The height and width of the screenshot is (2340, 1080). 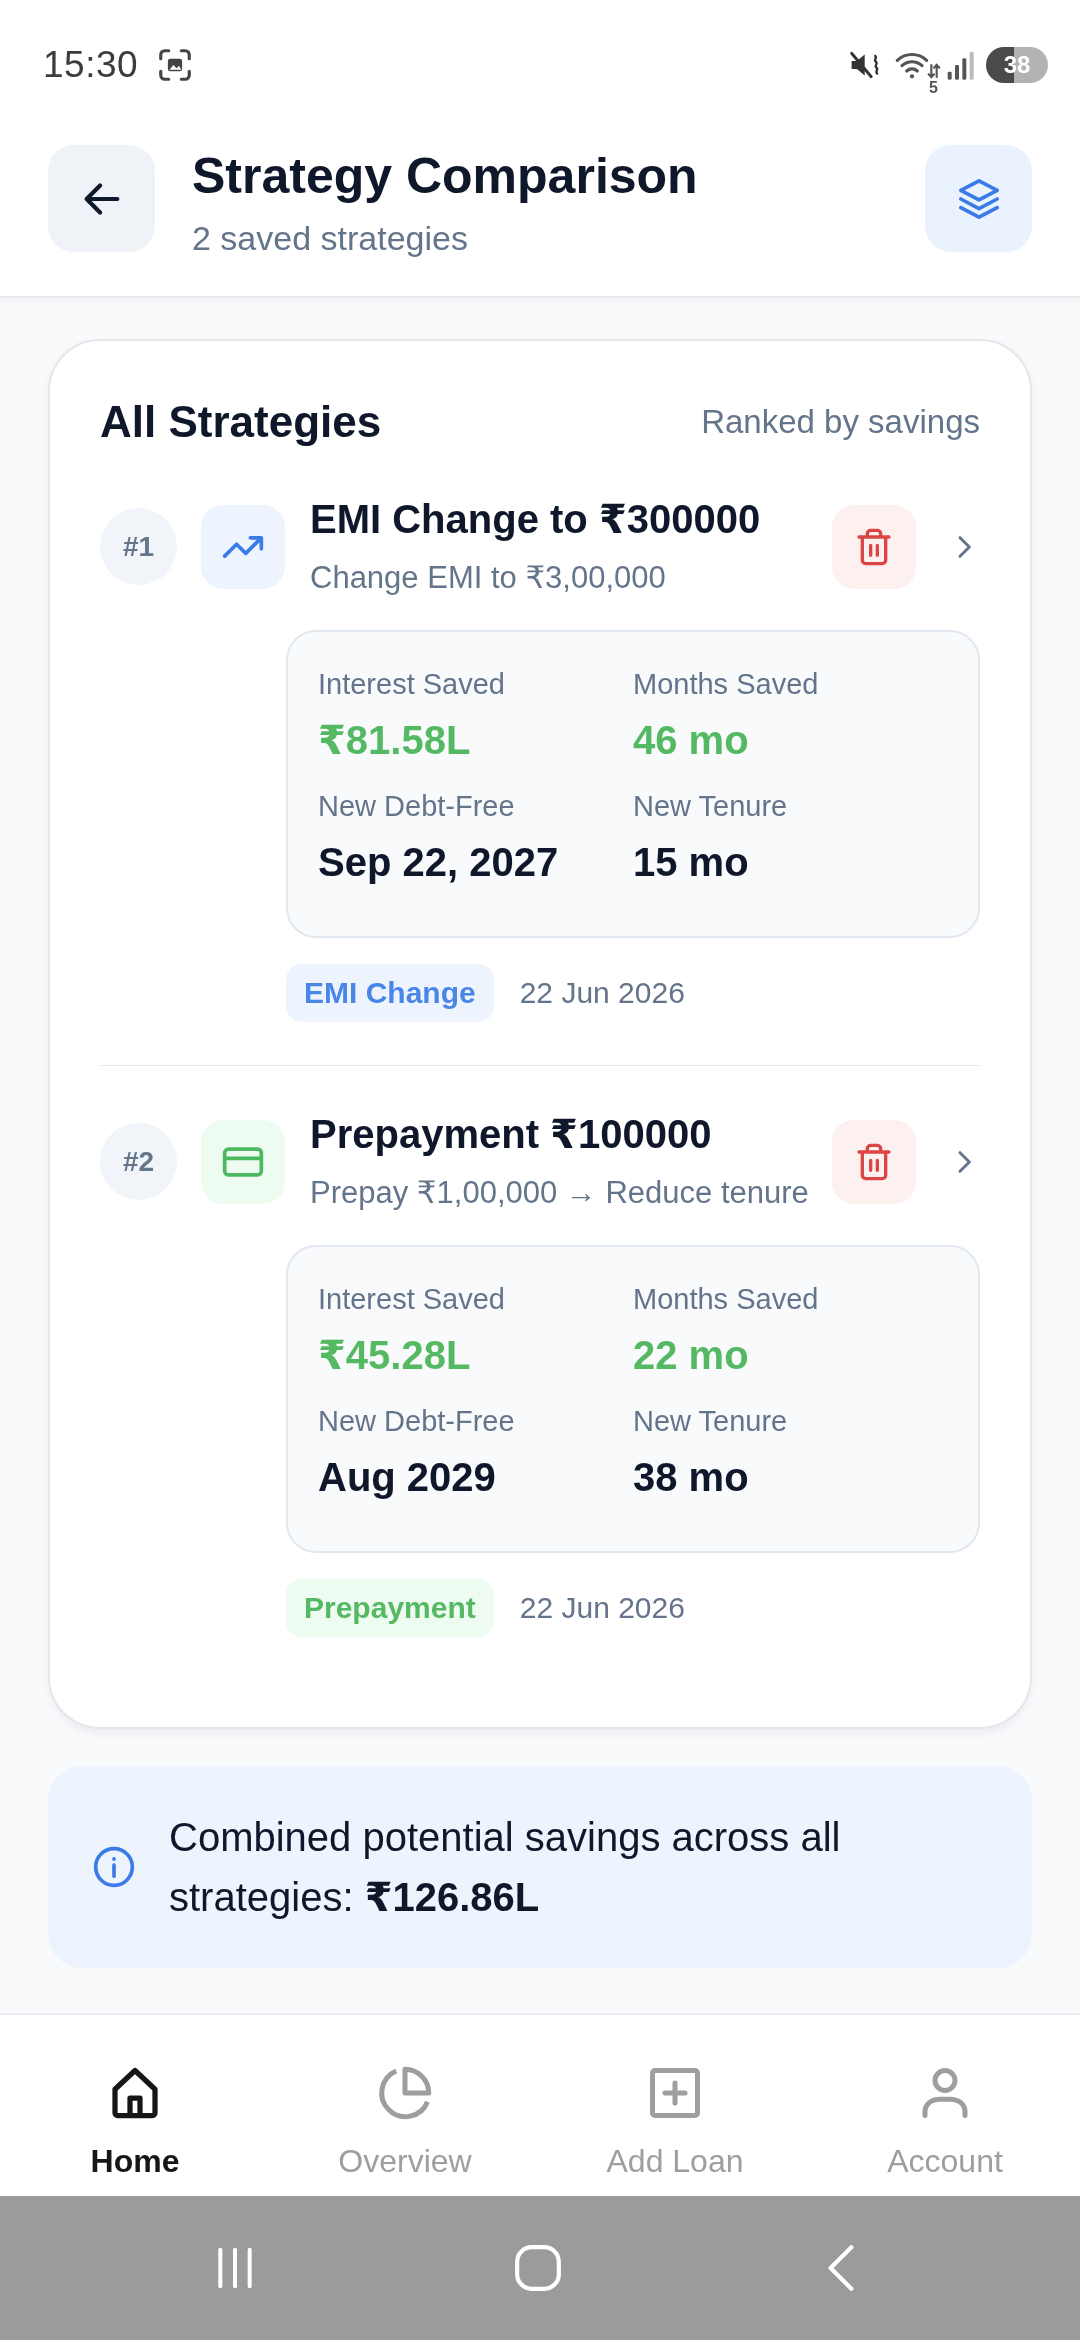 What do you see at coordinates (135, 2105) in the screenshot?
I see `nav-tab: Home` at bounding box center [135, 2105].